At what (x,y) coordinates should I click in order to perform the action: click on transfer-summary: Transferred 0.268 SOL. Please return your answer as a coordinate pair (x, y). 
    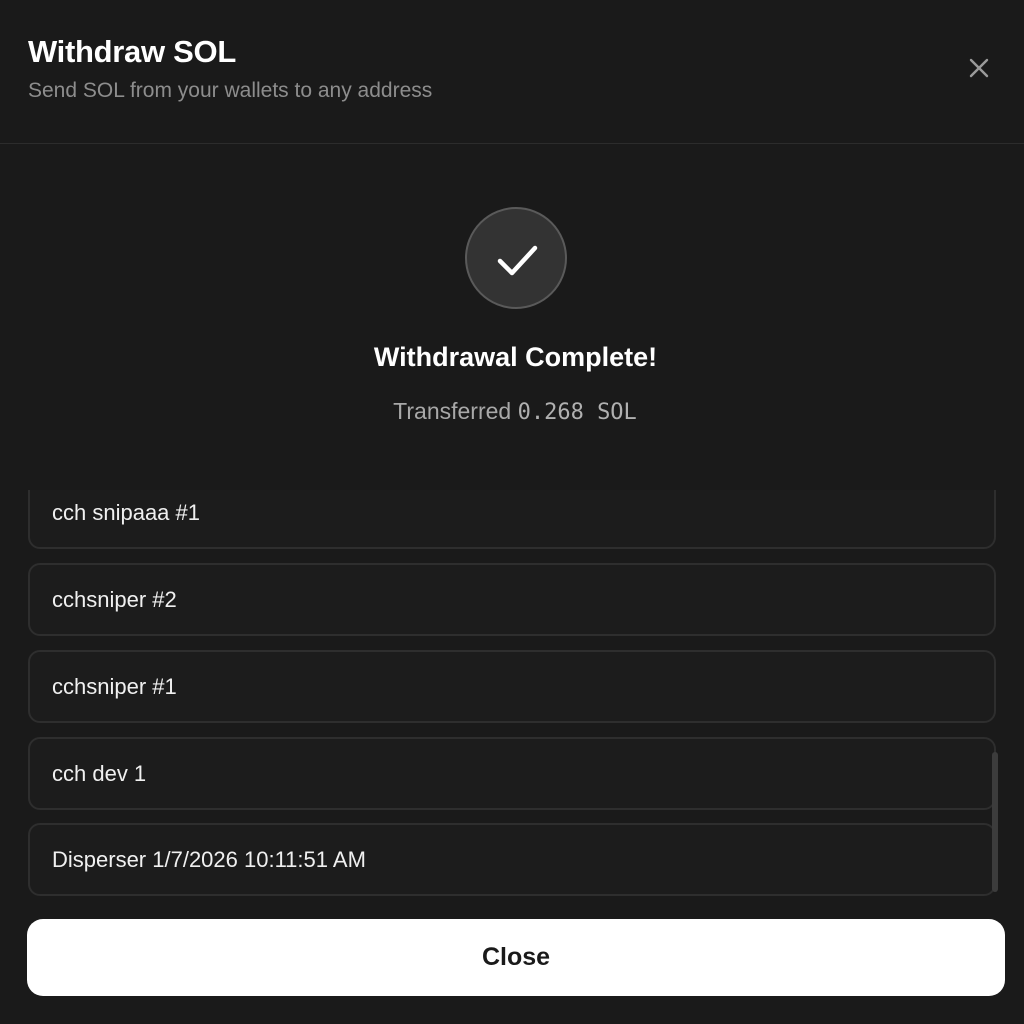
    Looking at the image, I should click on (512, 411).